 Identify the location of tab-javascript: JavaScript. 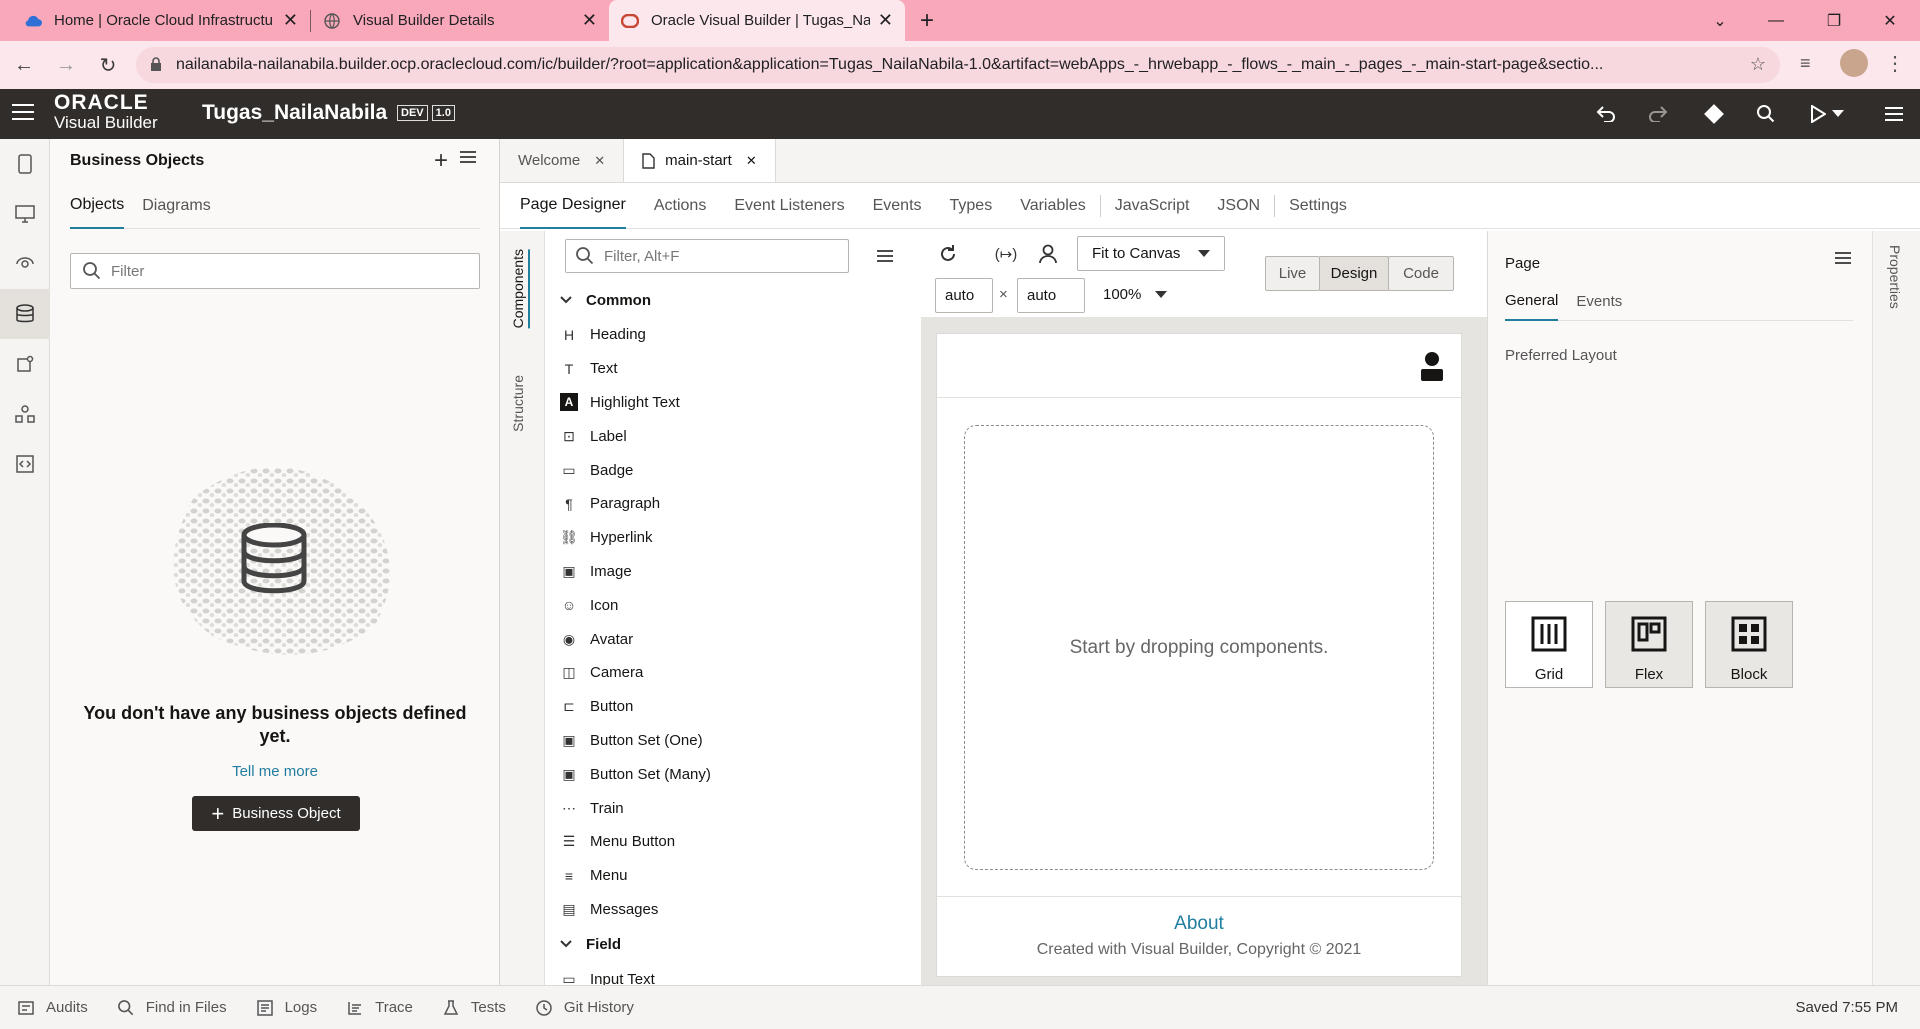
(1152, 206).